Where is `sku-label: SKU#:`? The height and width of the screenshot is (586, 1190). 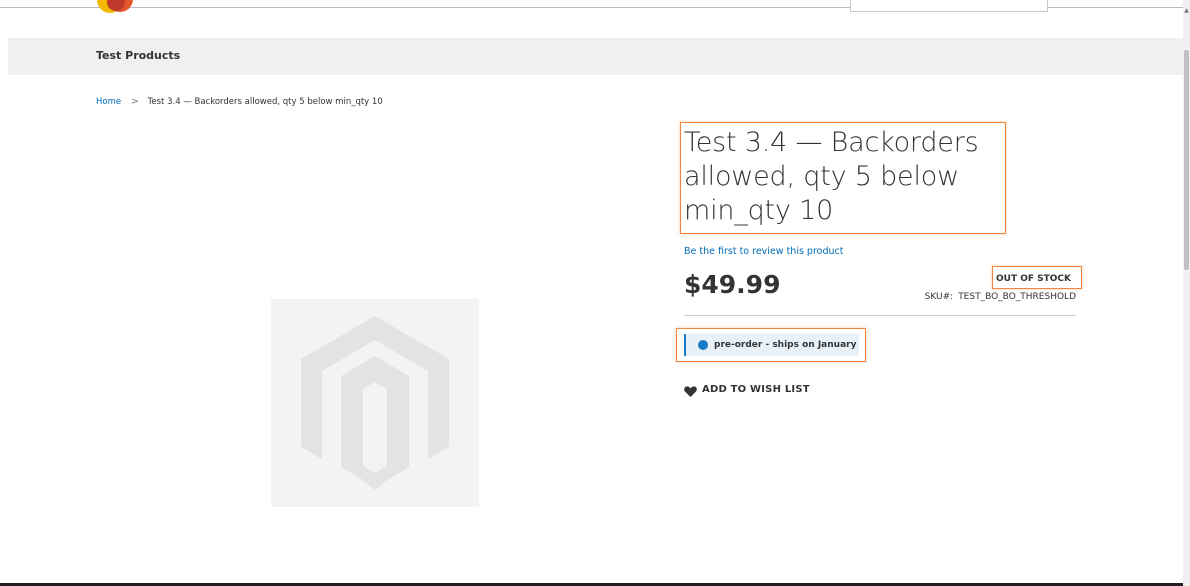 sku-label: SKU#: is located at coordinates (939, 297).